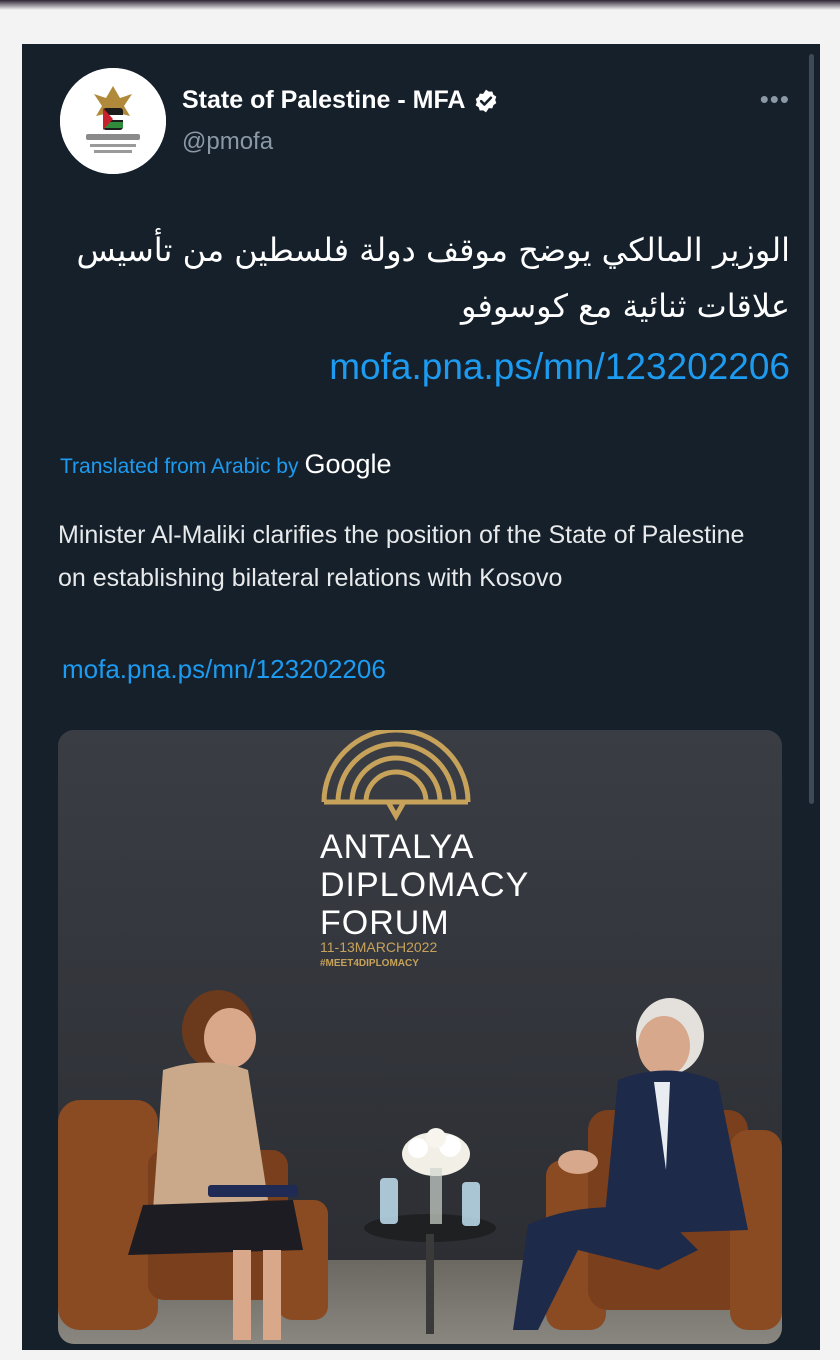 The height and width of the screenshot is (1360, 840). What do you see at coordinates (369, 963) in the screenshot?
I see `sign-hashtag: #MEET4DIPLOMACY` at bounding box center [369, 963].